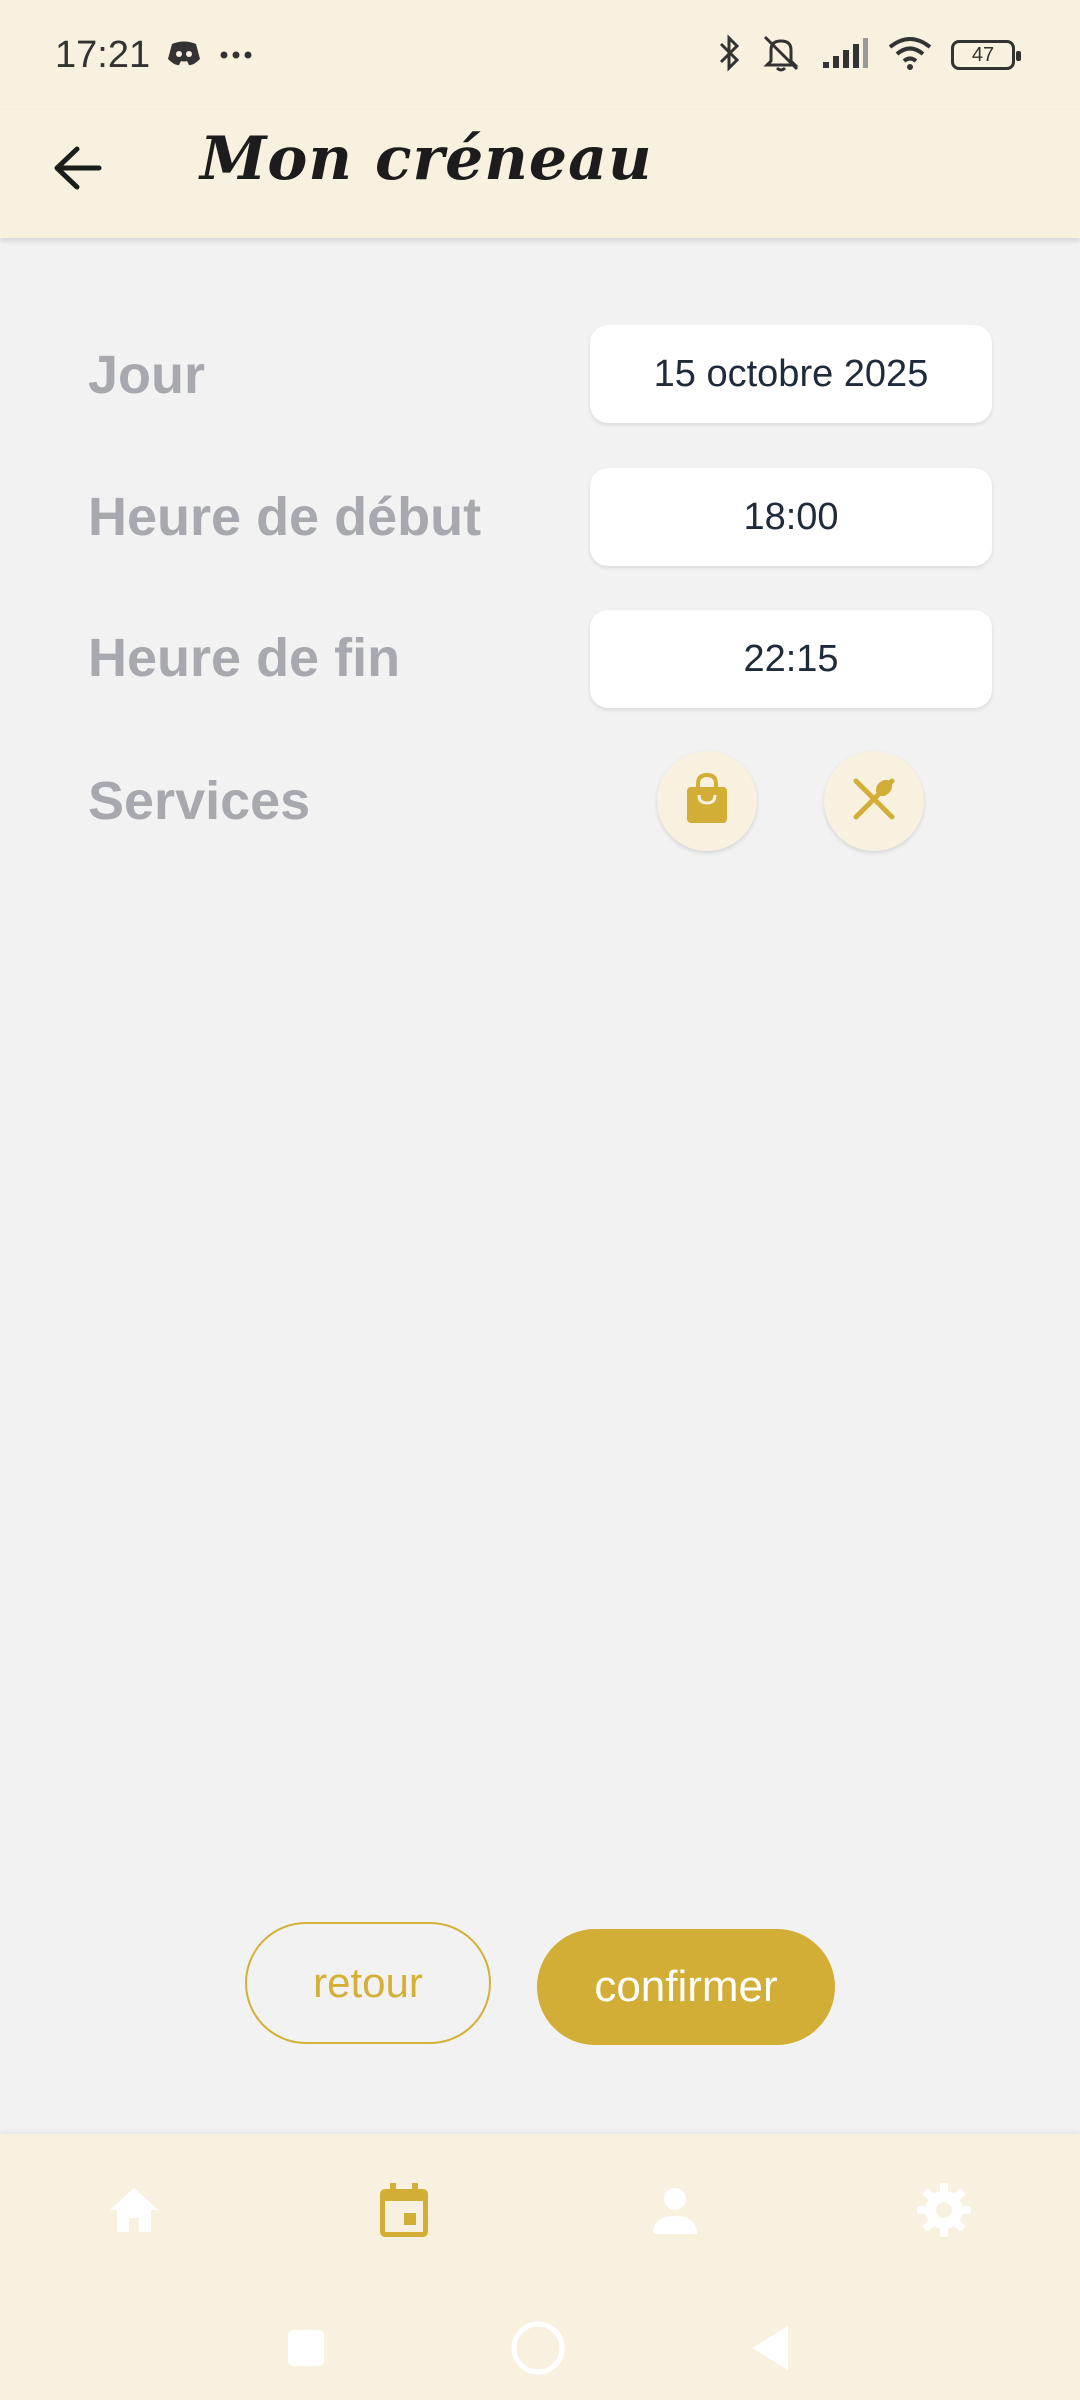  I want to click on nav-settings, so click(944, 2212).